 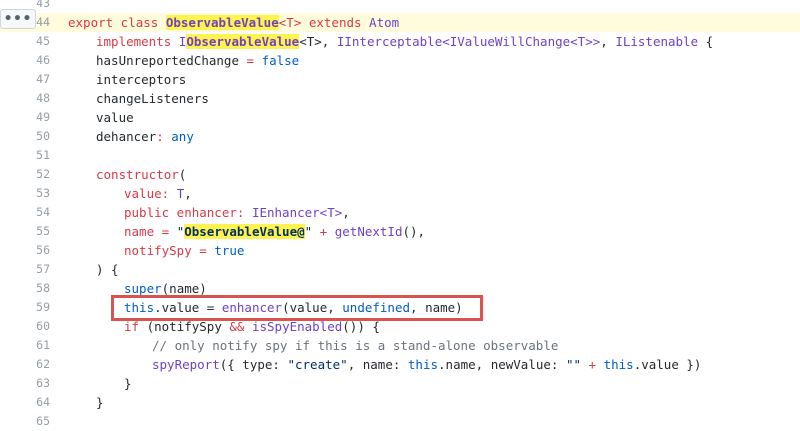 I want to click on line-number: 58, so click(x=43, y=288).